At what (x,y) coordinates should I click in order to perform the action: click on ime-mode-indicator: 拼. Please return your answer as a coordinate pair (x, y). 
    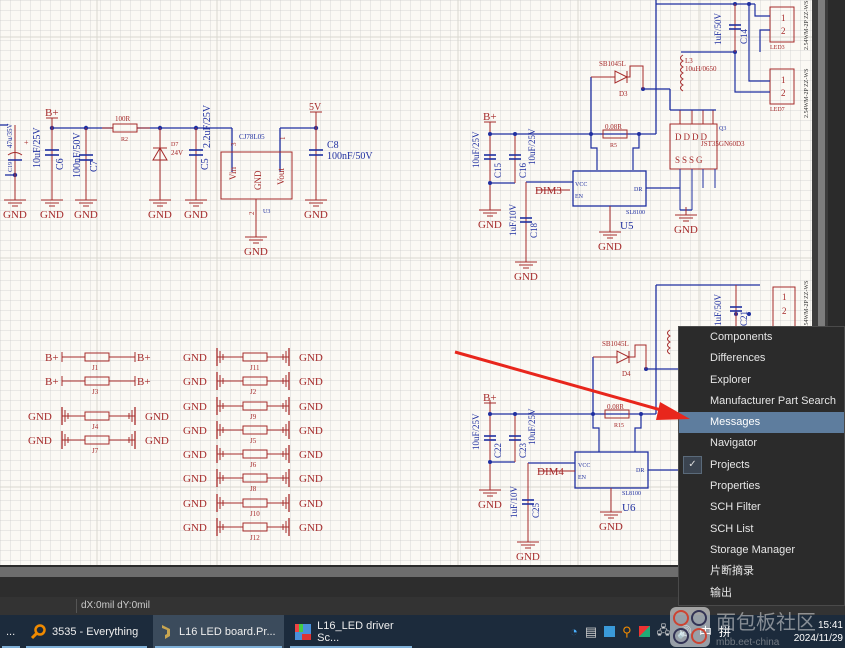
    Looking at the image, I should click on (725, 631).